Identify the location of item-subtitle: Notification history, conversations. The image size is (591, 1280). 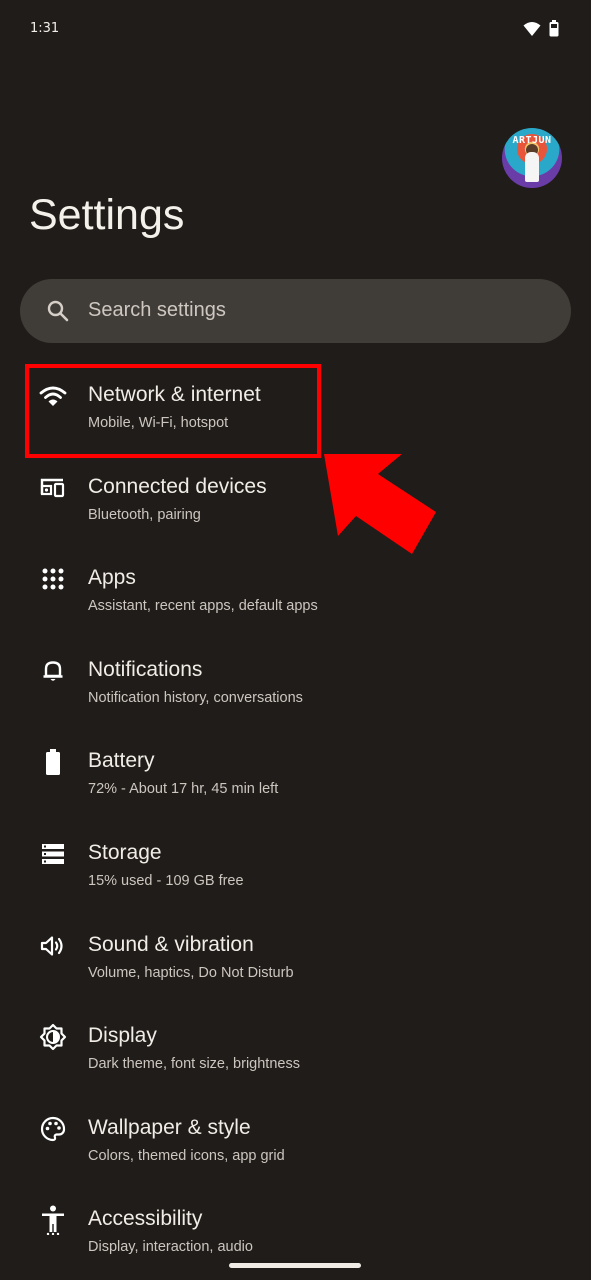
(195, 697).